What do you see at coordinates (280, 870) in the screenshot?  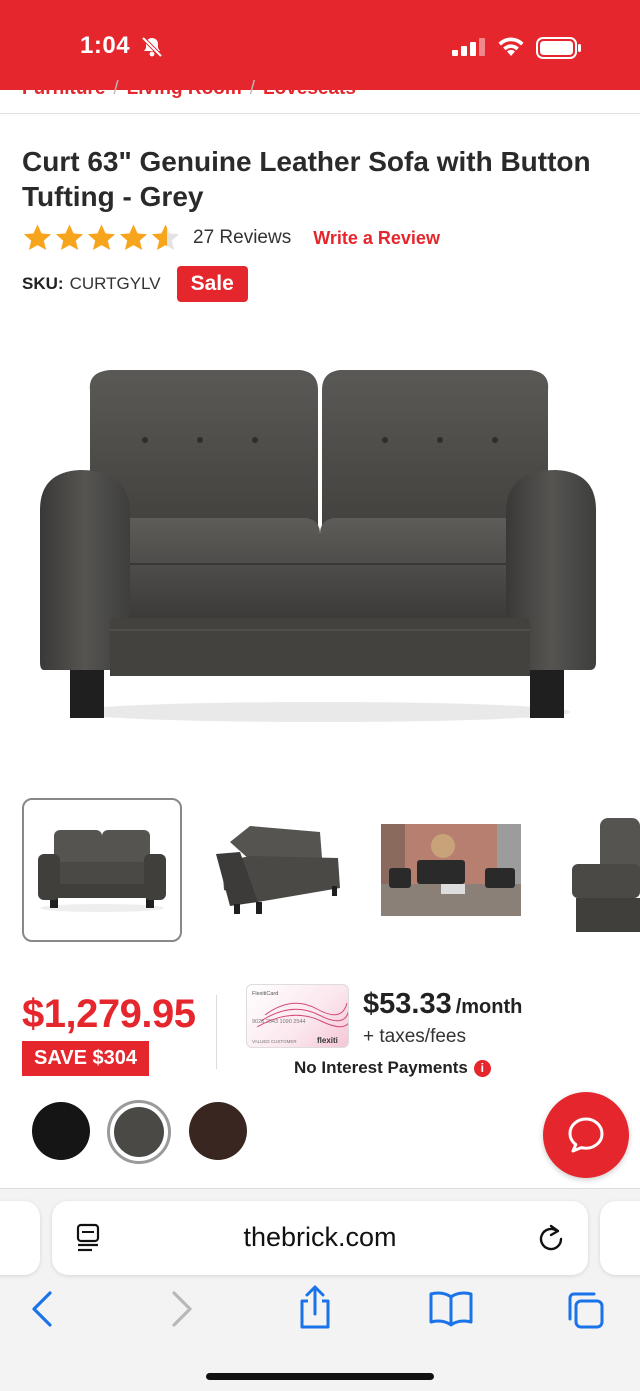 I see `thumbnail-loveseat-angle` at bounding box center [280, 870].